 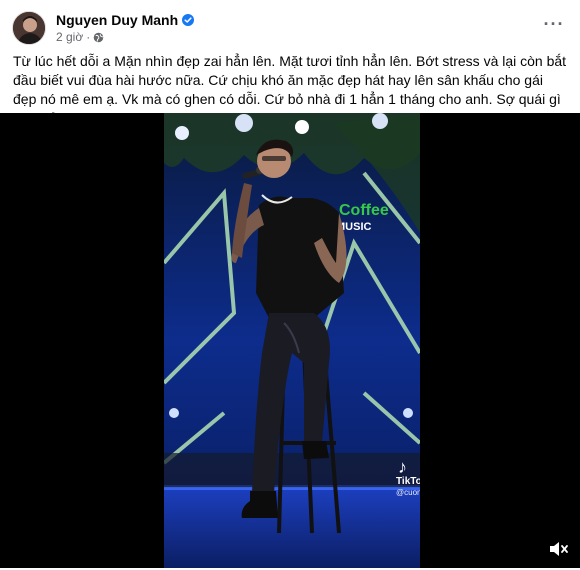 What do you see at coordinates (364, 210) in the screenshot?
I see `stage-sign-coffee: Coffee` at bounding box center [364, 210].